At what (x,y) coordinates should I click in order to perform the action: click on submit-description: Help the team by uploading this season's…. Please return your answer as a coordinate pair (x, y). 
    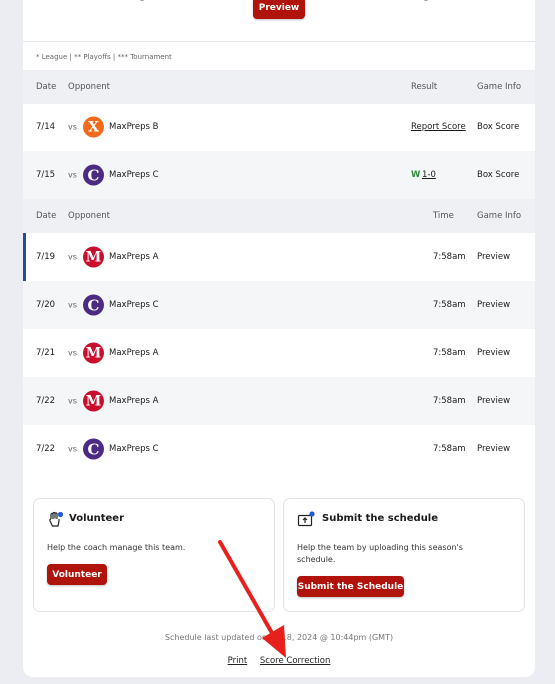
    Looking at the image, I should click on (380, 554).